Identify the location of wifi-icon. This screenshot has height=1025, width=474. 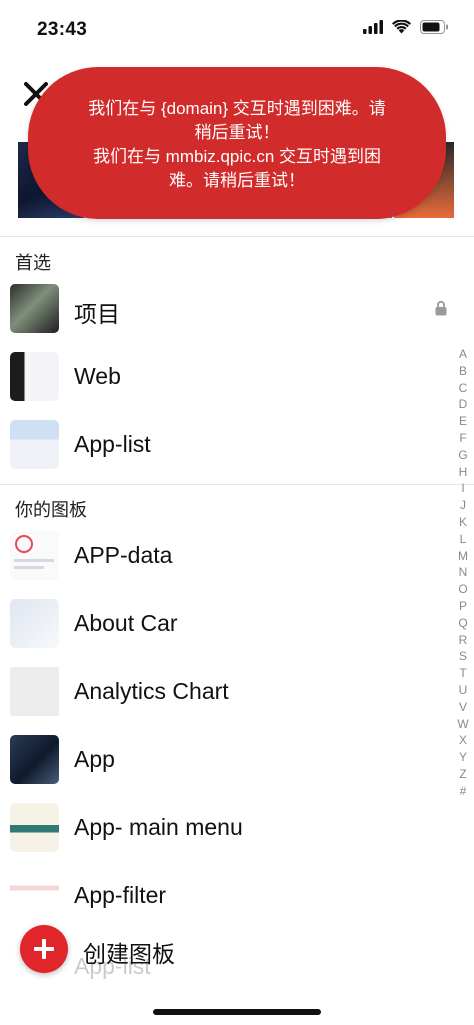
(401, 27).